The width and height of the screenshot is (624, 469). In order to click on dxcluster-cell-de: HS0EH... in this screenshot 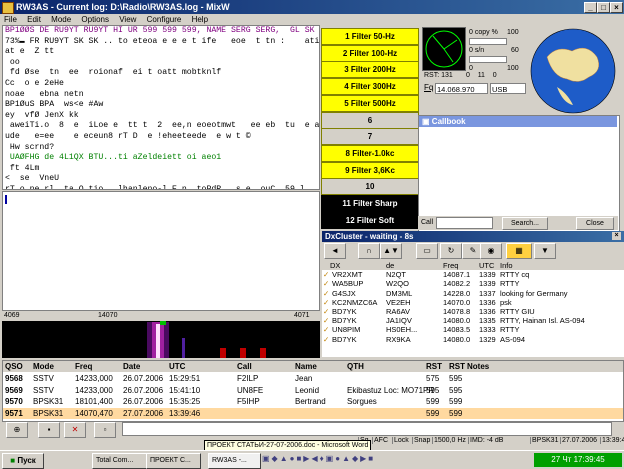, I will do `click(402, 330)`.